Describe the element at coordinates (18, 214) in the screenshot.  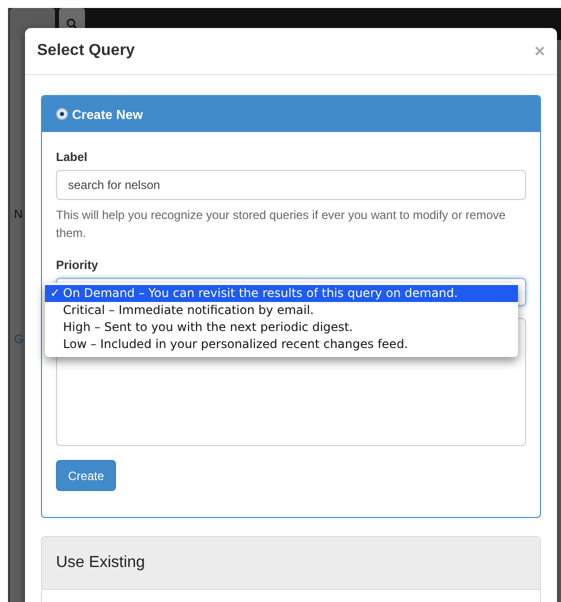
I see `background-text: N` at that location.